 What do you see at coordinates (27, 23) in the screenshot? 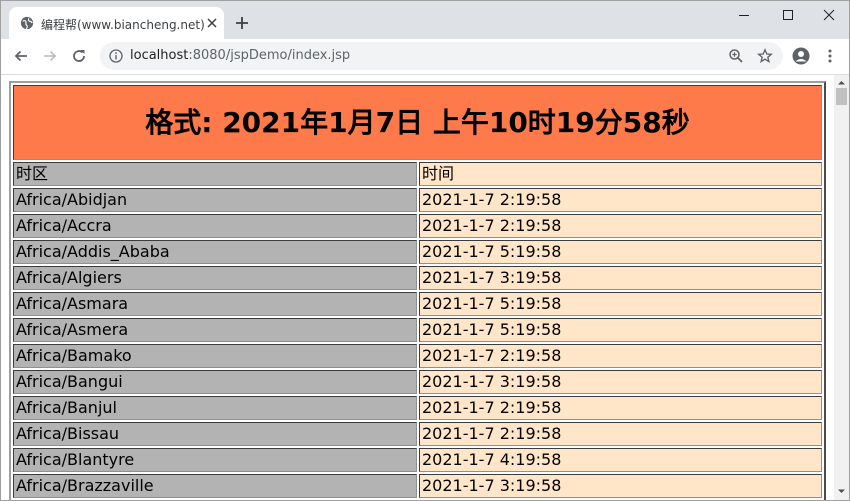
I see `globe-icon` at bounding box center [27, 23].